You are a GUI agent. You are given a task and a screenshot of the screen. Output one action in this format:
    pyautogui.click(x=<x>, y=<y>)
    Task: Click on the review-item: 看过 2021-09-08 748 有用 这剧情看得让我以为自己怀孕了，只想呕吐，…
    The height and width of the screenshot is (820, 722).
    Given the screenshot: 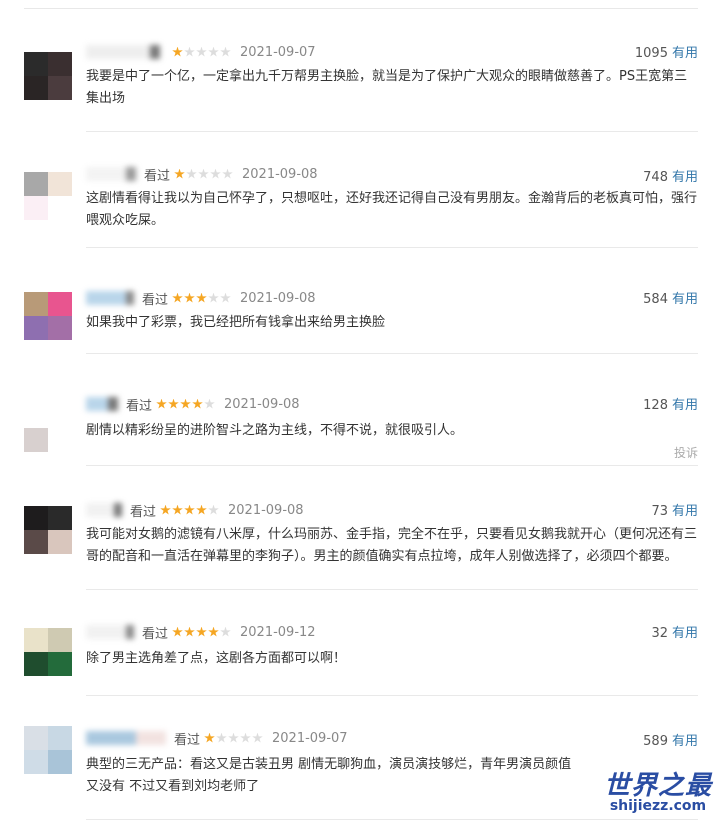 What is the action you would take?
    pyautogui.click(x=361, y=190)
    